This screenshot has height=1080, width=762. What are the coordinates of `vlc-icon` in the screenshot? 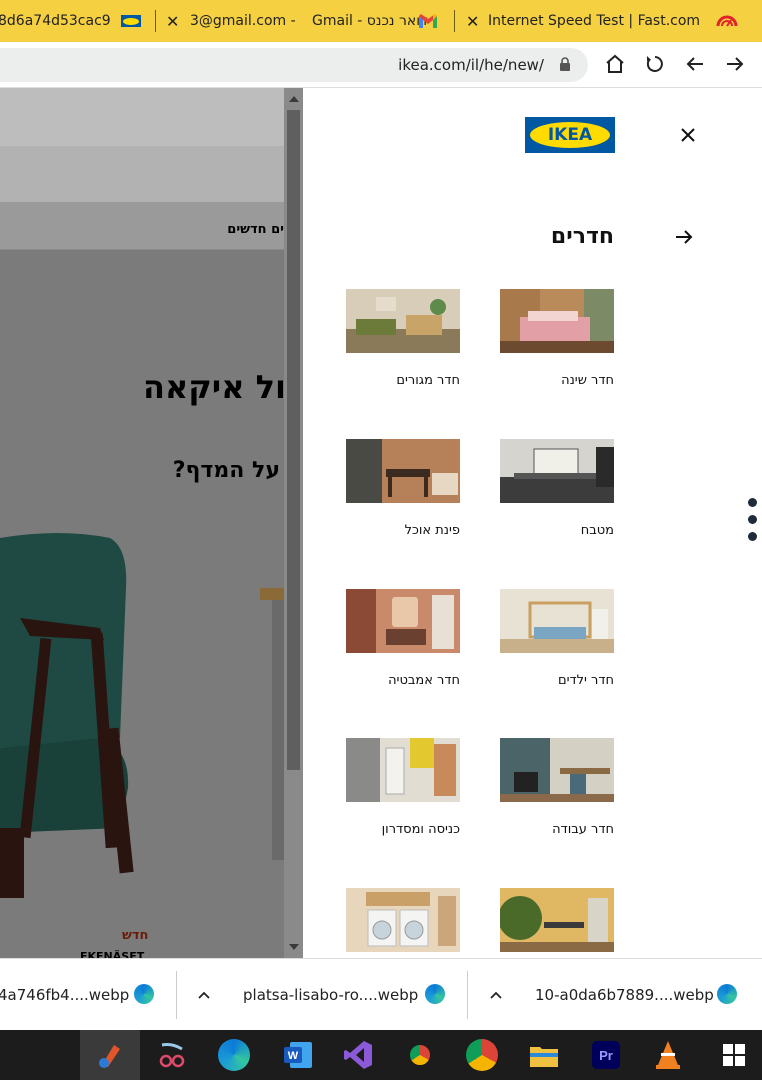 It's located at (668, 1055).